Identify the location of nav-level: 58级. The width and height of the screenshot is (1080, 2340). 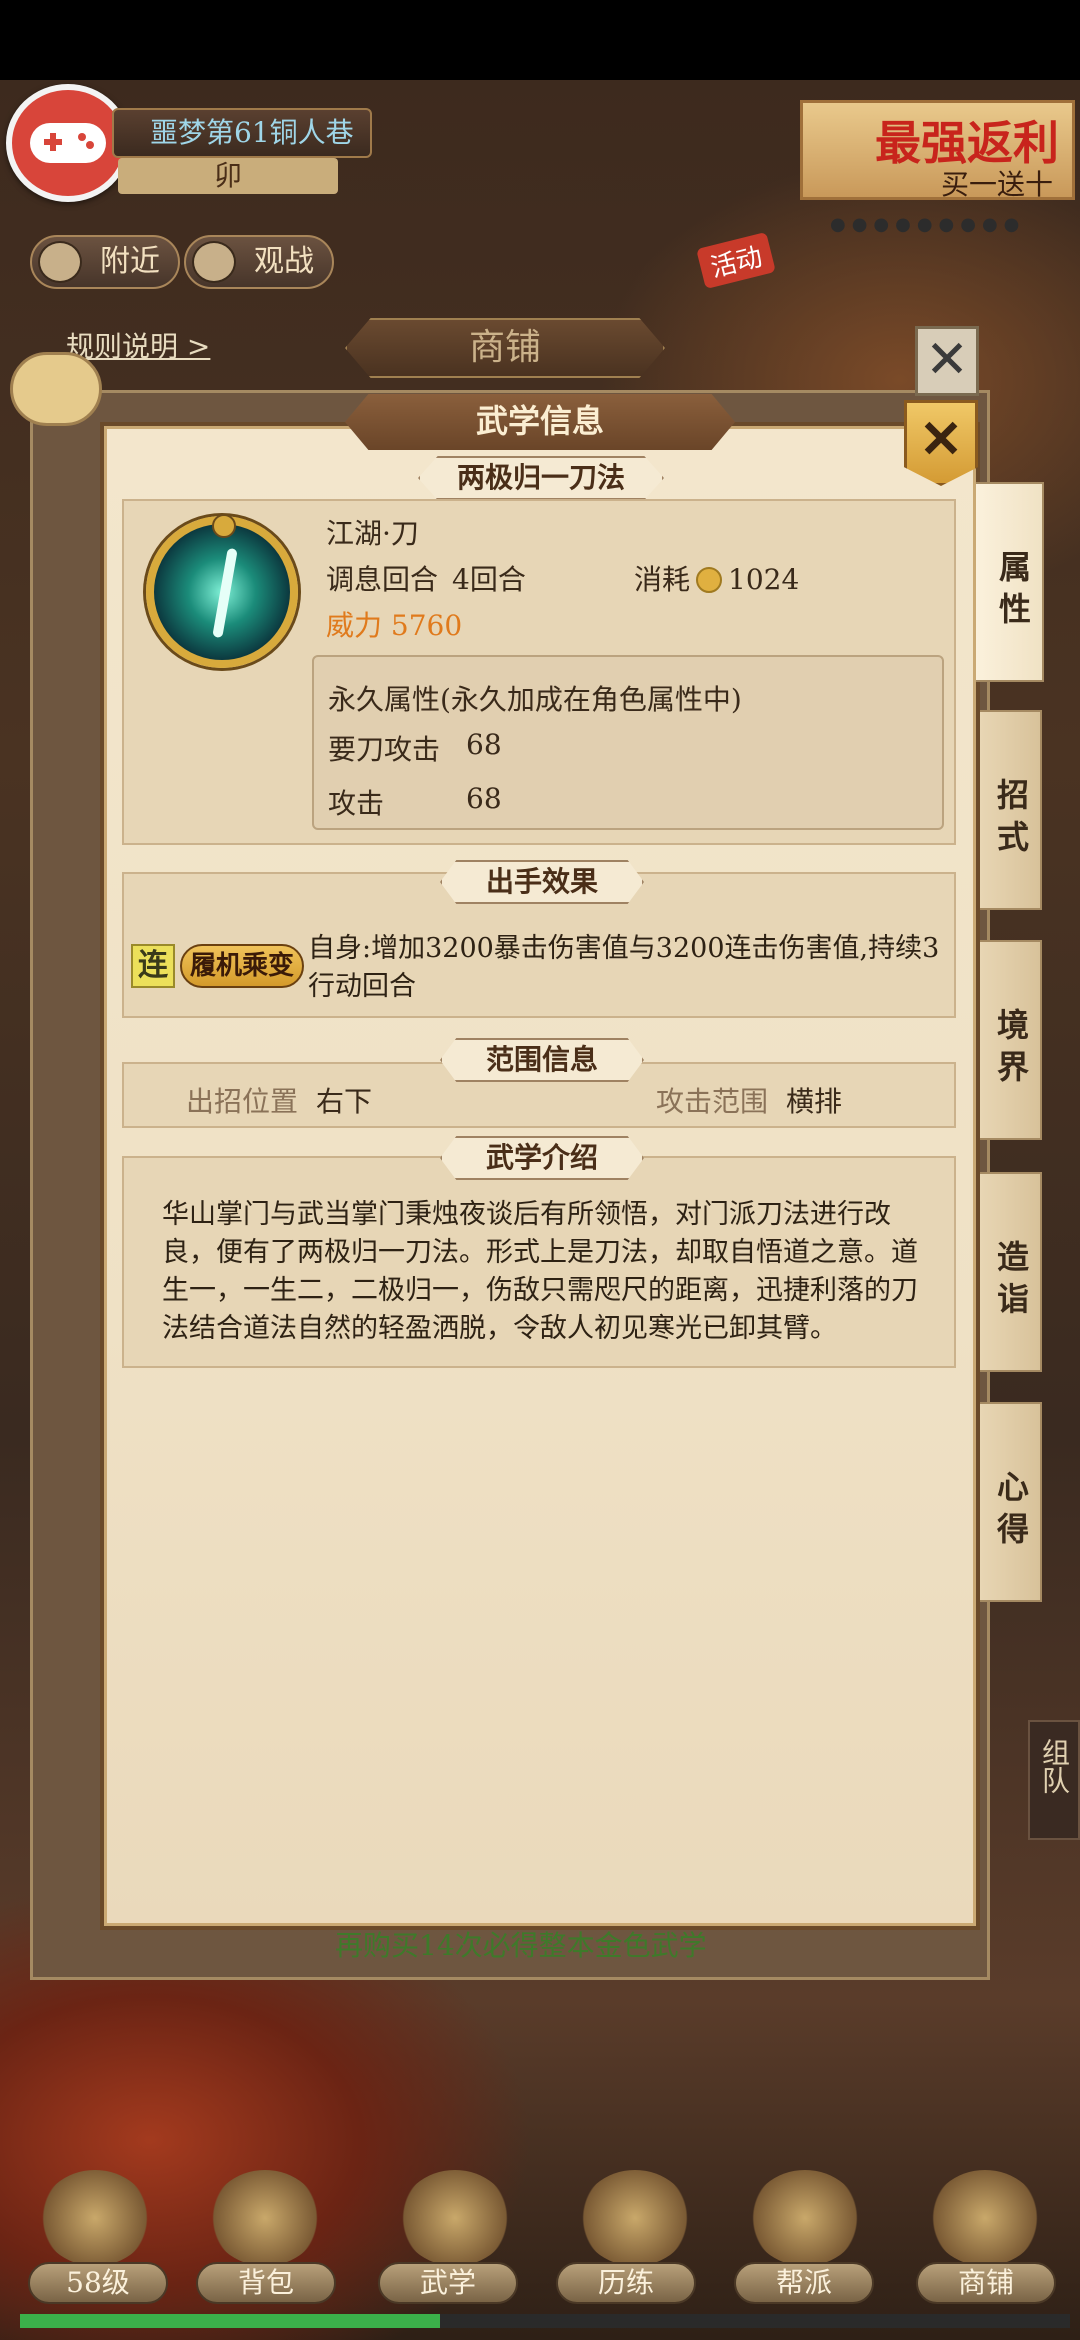
(98, 2283).